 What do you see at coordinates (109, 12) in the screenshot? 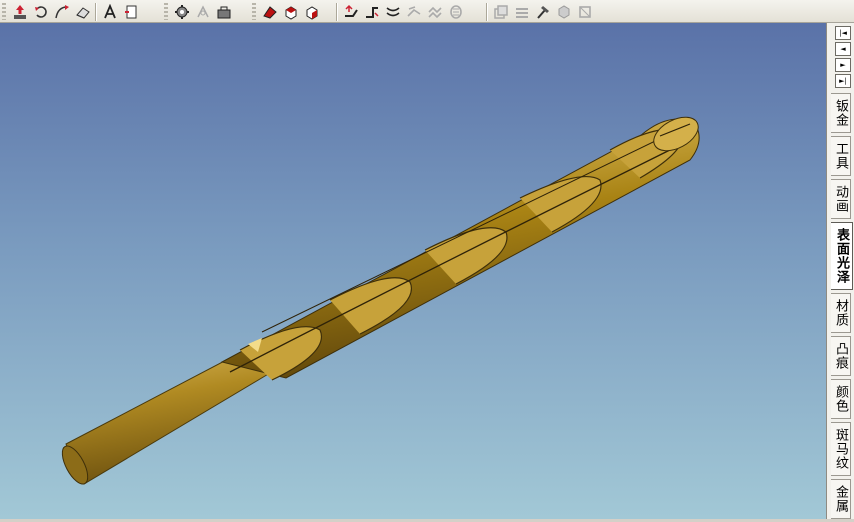
I see `text-a-icon` at bounding box center [109, 12].